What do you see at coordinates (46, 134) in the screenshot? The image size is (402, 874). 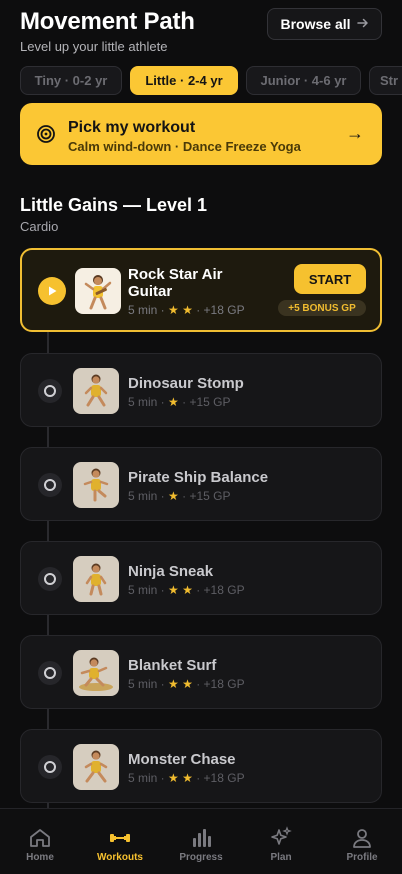 I see `target-icon` at bounding box center [46, 134].